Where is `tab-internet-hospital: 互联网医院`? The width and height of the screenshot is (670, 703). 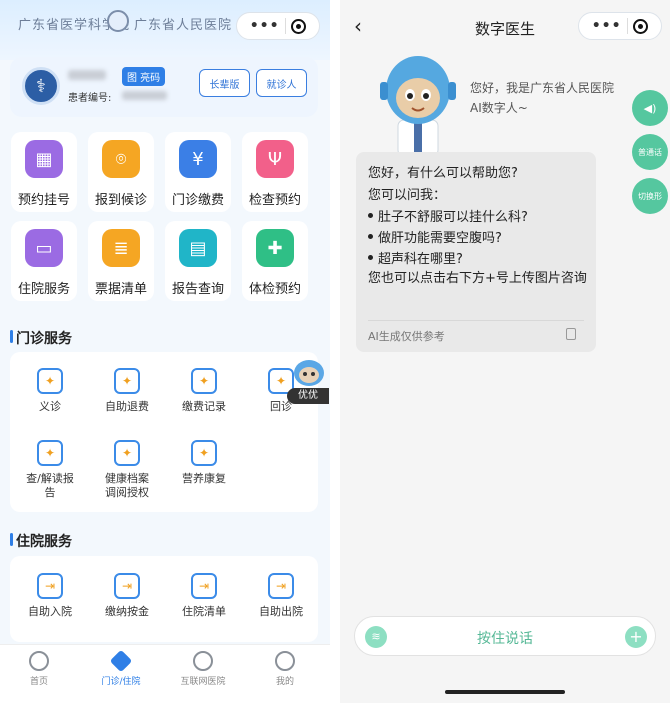
tab-internet-hospital: 互联网医院 is located at coordinates (203, 669).